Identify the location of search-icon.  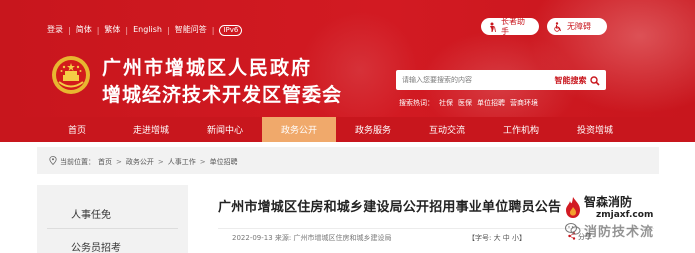
(594, 80).